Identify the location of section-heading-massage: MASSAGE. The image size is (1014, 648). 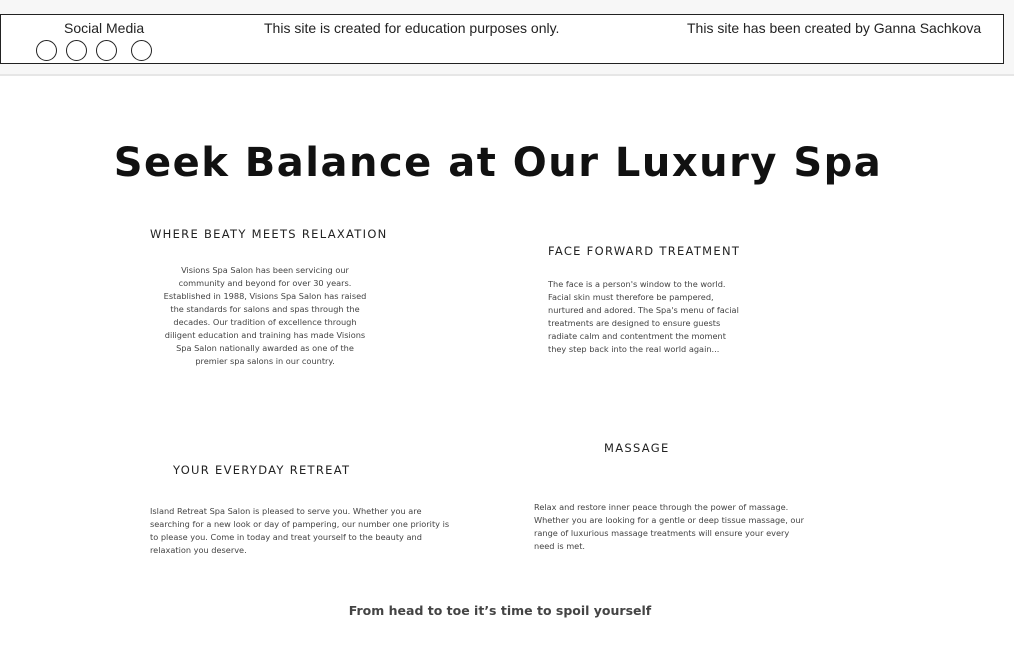
(637, 448).